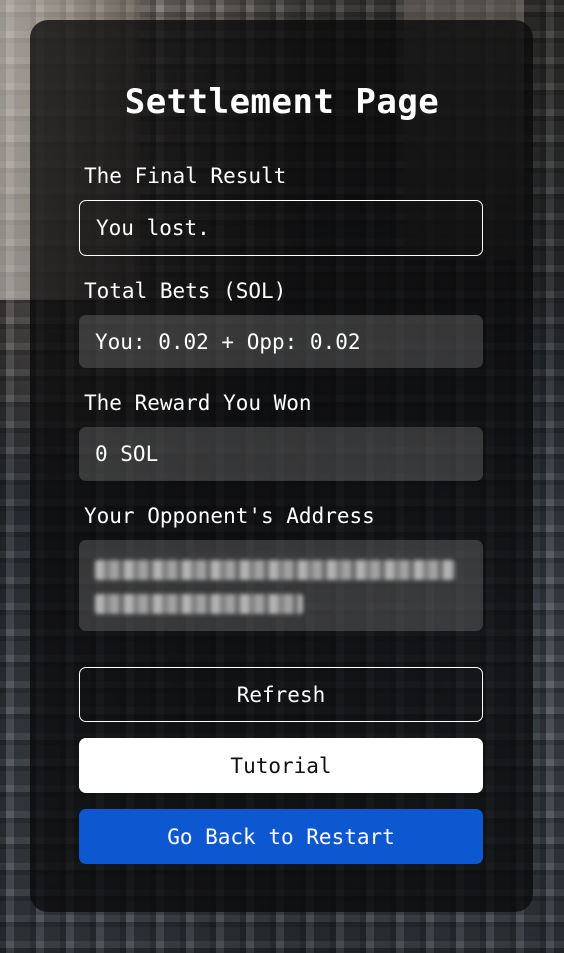  I want to click on total-bets-value: You: 0.02 + Opp: 0.02, so click(228, 341).